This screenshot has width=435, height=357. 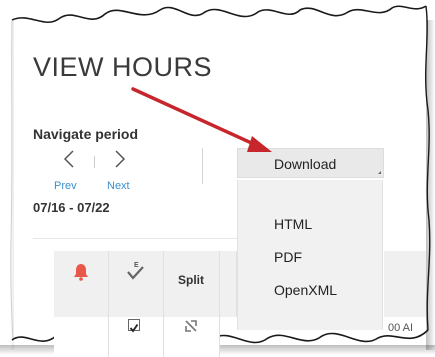 What do you see at coordinates (201, 119) in the screenshot?
I see `annotation-arrow` at bounding box center [201, 119].